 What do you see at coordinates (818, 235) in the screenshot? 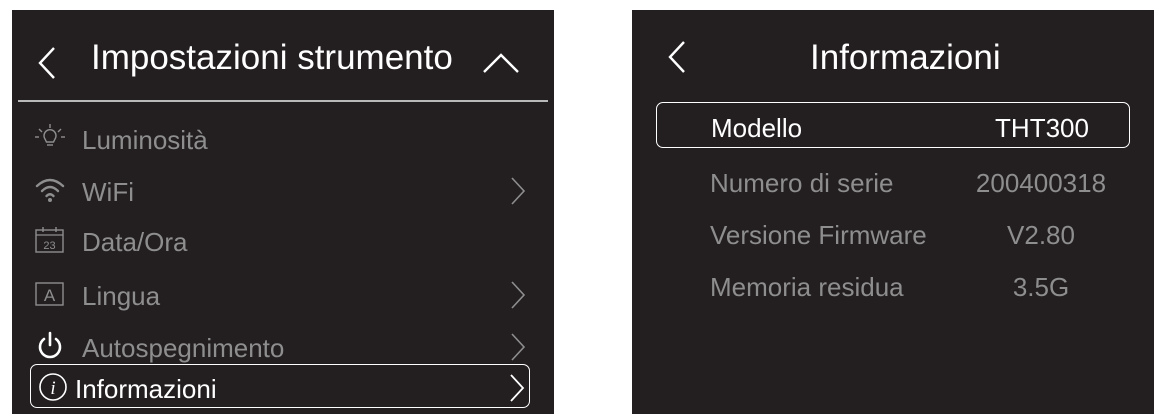
I see `info-key: Versione Firmware` at bounding box center [818, 235].